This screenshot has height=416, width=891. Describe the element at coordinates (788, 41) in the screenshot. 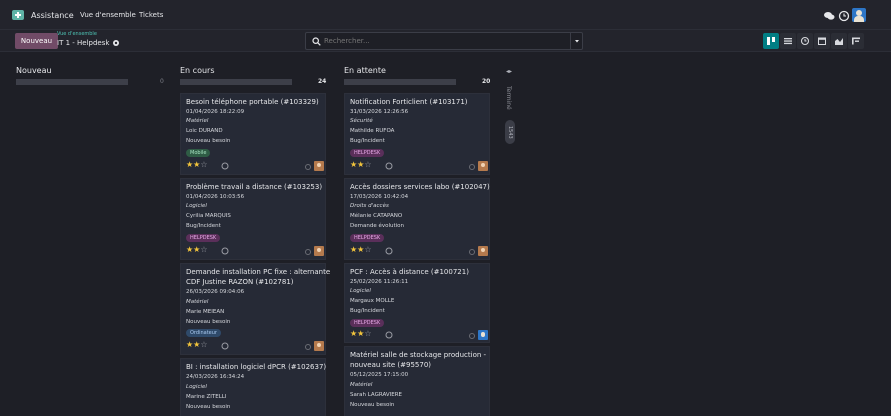

I see `view-list-button` at that location.